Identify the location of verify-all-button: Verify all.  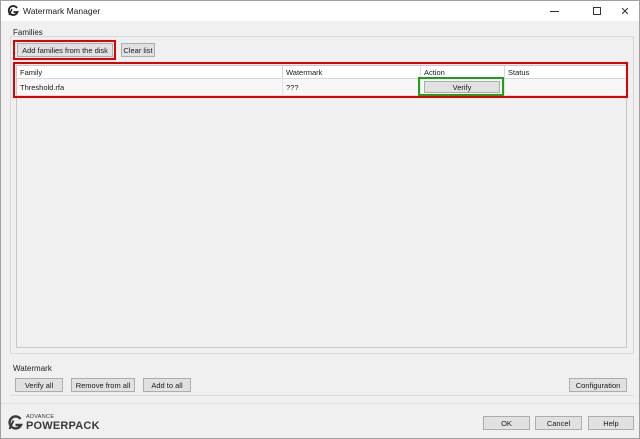
(39, 385).